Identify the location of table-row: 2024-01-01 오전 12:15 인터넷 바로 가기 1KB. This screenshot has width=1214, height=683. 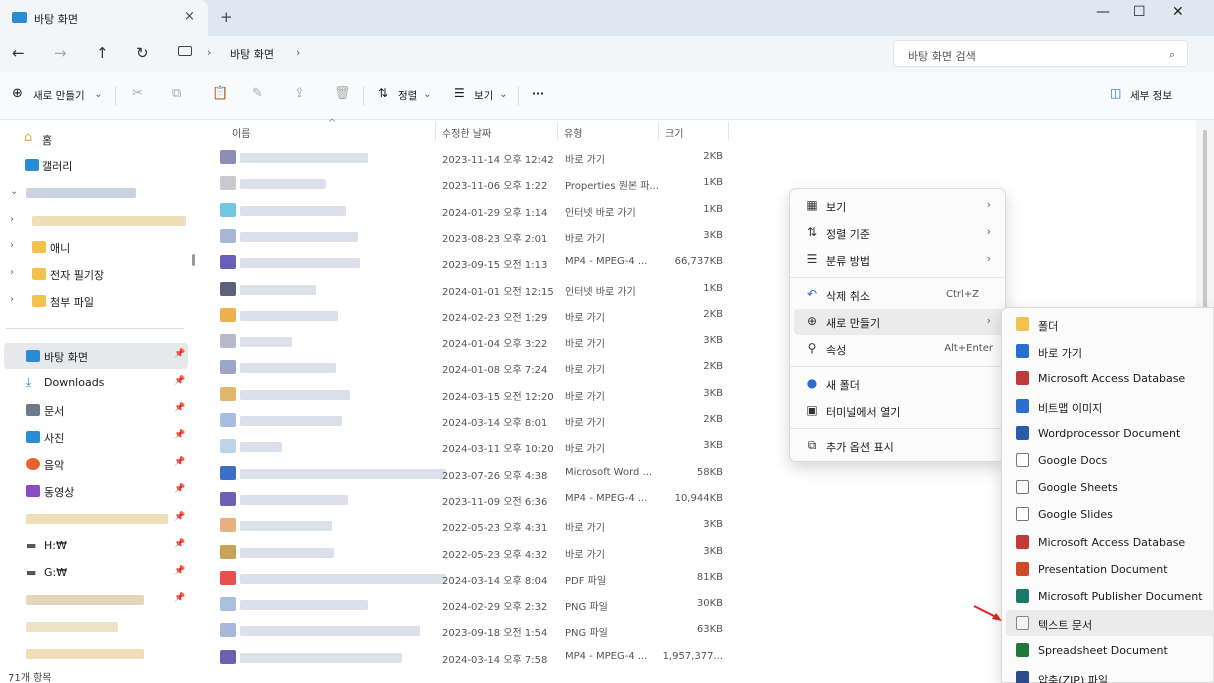
(463, 289).